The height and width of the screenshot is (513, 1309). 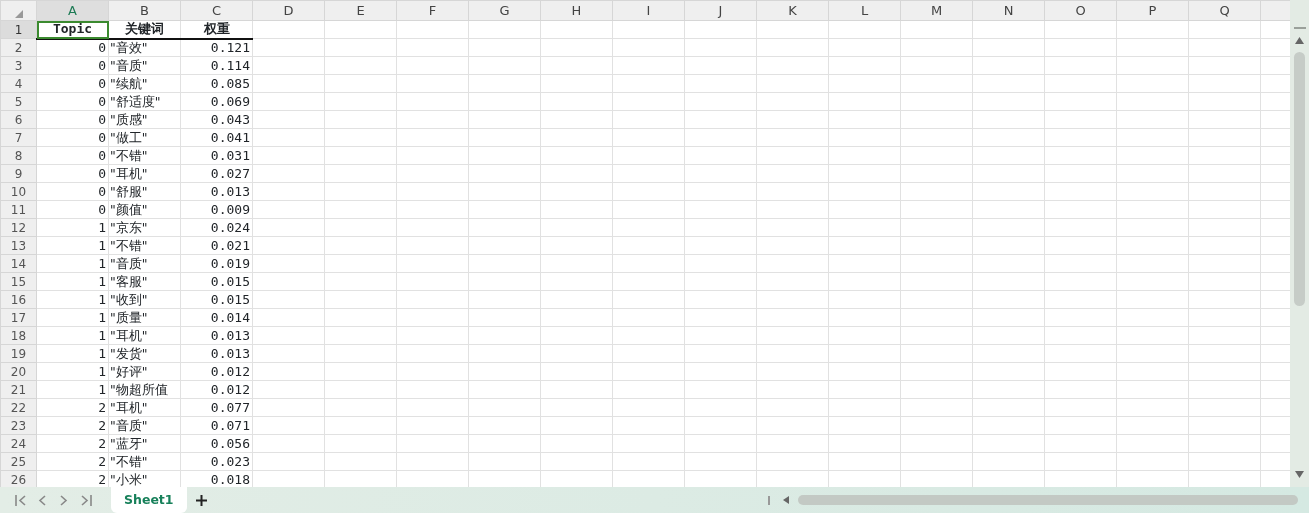 What do you see at coordinates (1008, 10) in the screenshot?
I see `column-header: N` at bounding box center [1008, 10].